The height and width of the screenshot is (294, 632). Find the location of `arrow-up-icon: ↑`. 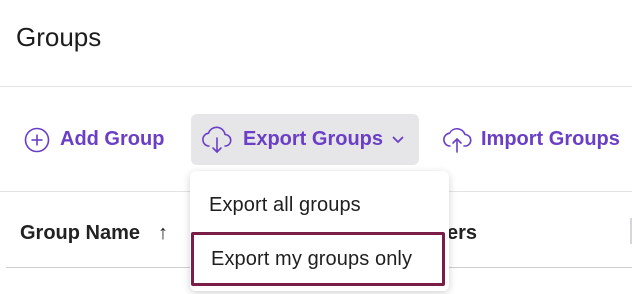

arrow-up-icon: ↑ is located at coordinates (163, 233).